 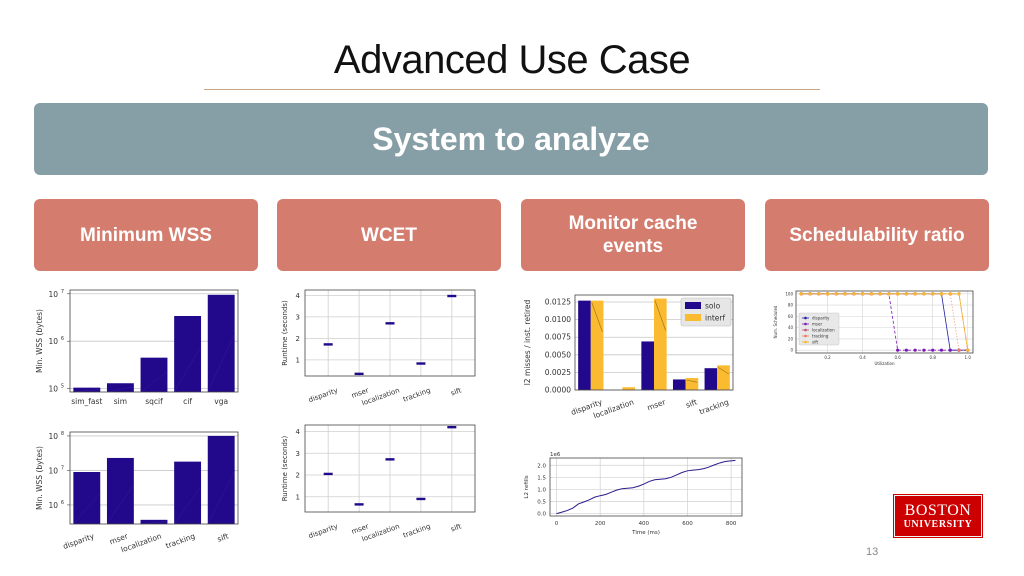 I want to click on legend-marker-localization, so click(x=805, y=330).